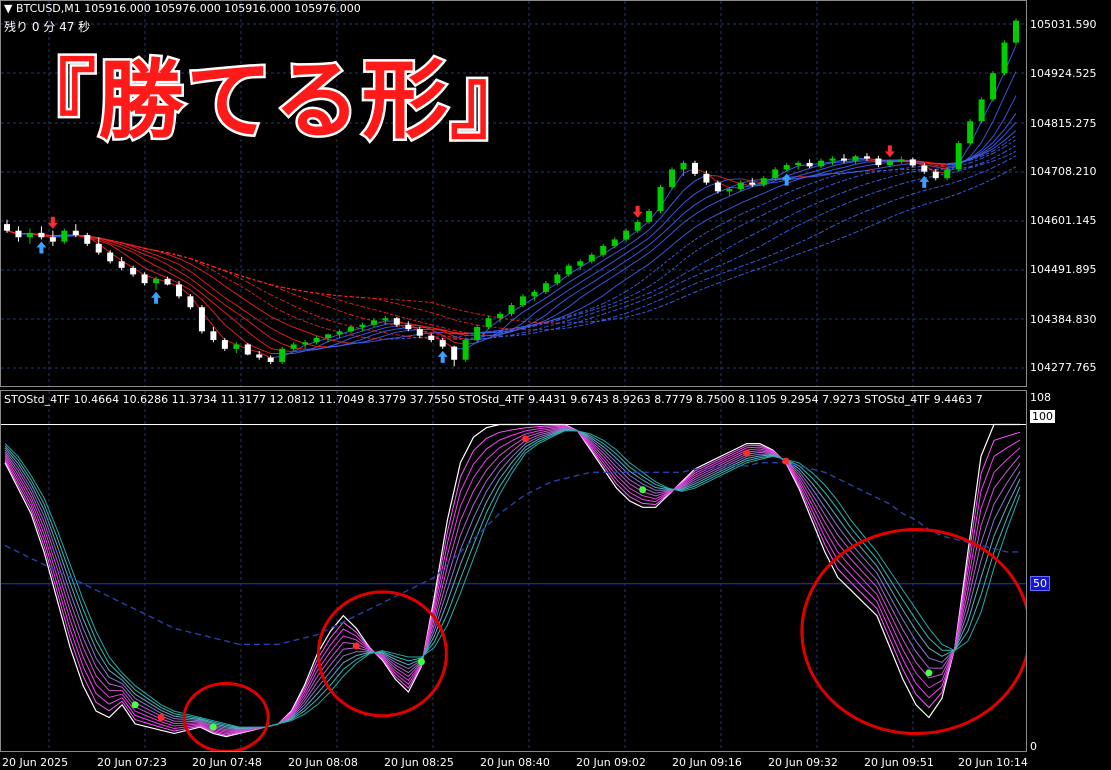 The image size is (1111, 770). I want to click on buy-arrow-icon, so click(41, 247).